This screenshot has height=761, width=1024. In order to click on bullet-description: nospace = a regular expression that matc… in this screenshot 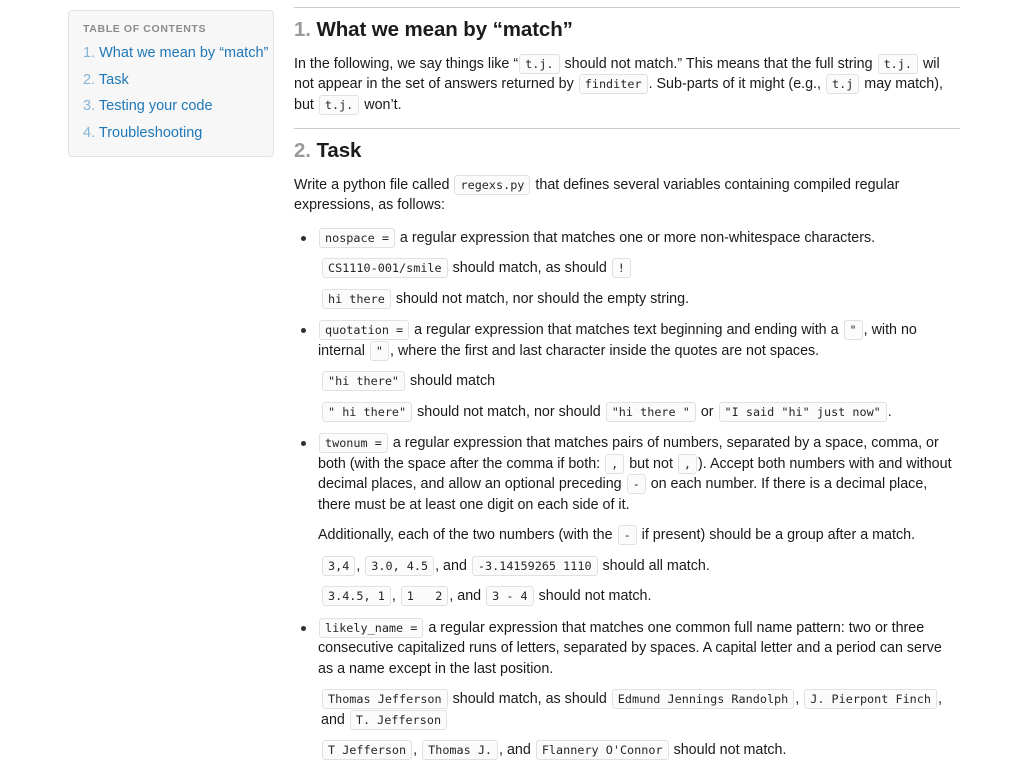, I will do `click(639, 238)`.